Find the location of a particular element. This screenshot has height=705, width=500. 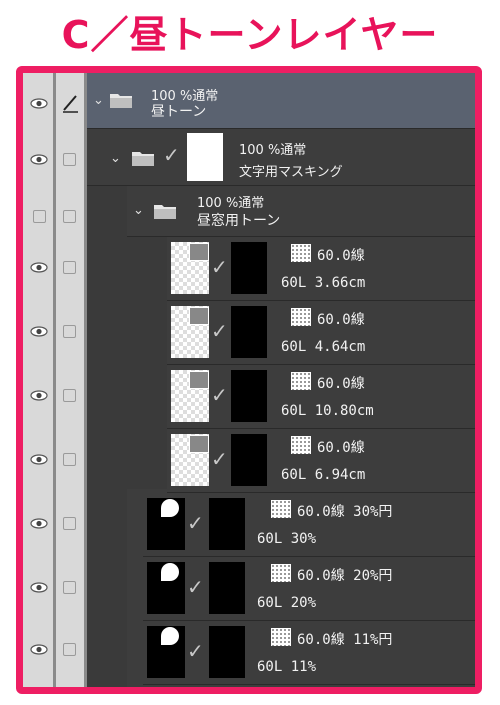

layer-row: ⌄ ✓ 100 %通常 文字用マスキング is located at coordinates (281, 157).